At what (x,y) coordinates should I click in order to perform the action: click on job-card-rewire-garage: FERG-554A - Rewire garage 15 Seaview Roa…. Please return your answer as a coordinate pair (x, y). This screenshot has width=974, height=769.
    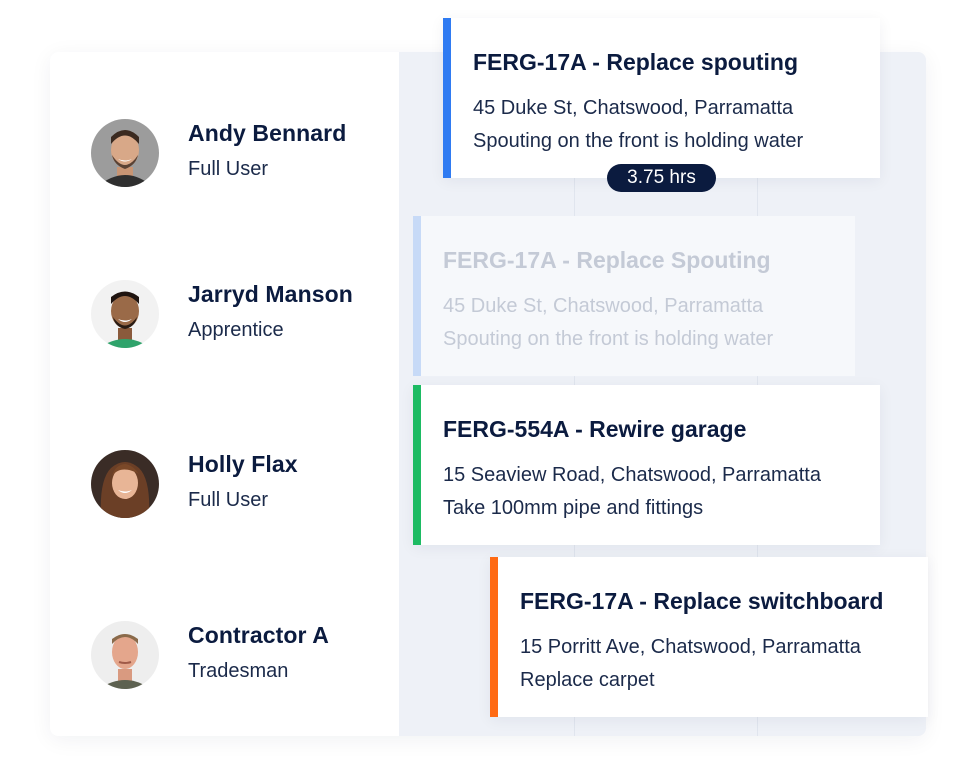
    Looking at the image, I should click on (646, 465).